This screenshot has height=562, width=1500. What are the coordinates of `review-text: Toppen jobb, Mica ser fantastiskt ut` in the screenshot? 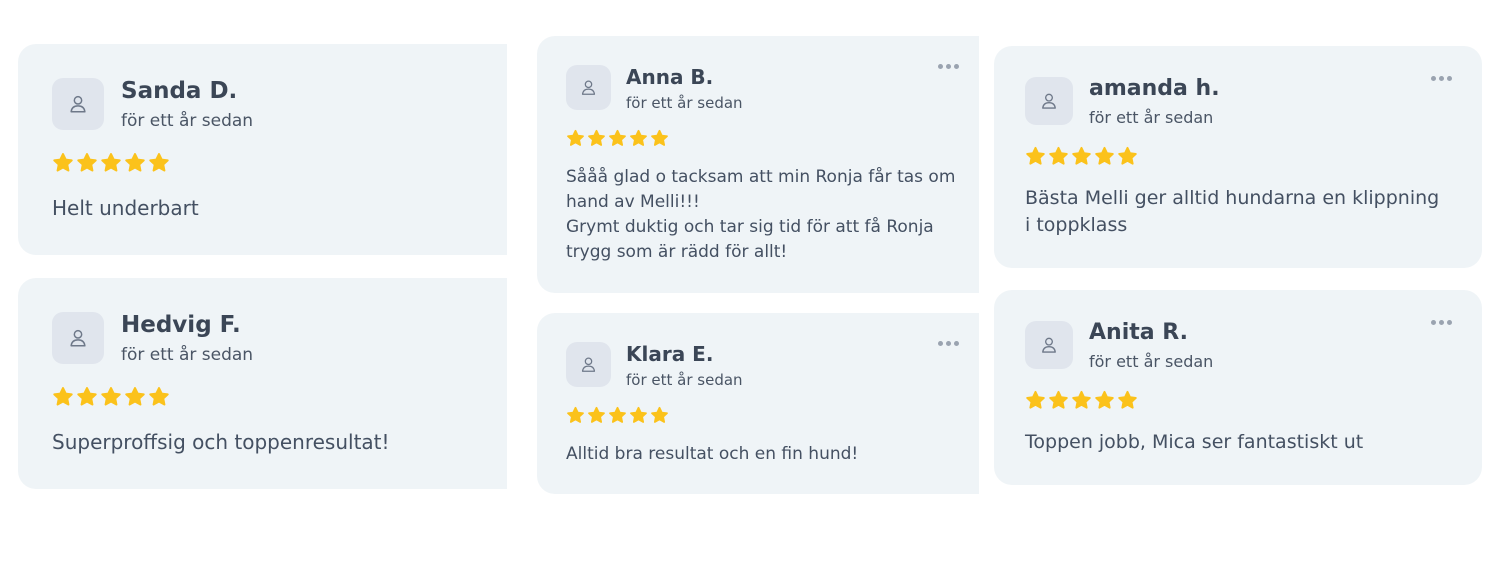 It's located at (1194, 442).